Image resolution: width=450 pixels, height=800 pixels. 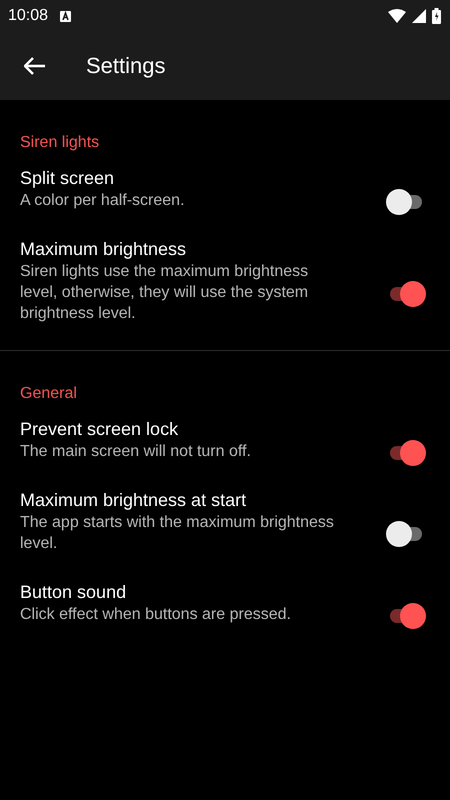 What do you see at coordinates (100, 429) in the screenshot?
I see `setting-title: Prevent screen lock` at bounding box center [100, 429].